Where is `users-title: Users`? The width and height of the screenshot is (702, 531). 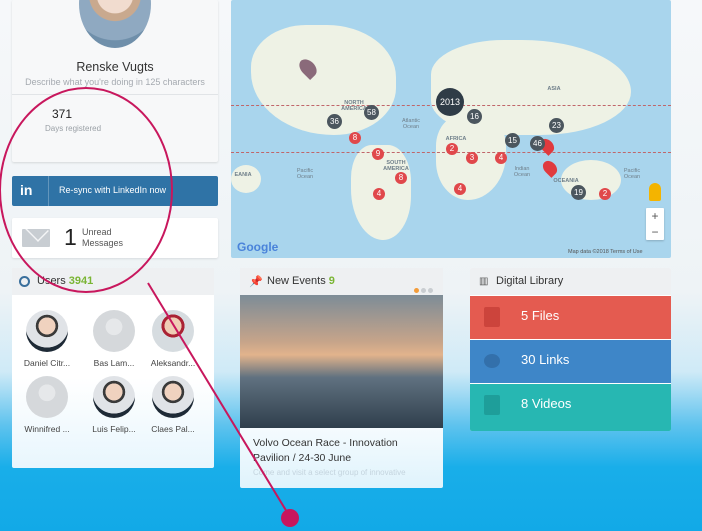
users-title: Users is located at coordinates (51, 281).